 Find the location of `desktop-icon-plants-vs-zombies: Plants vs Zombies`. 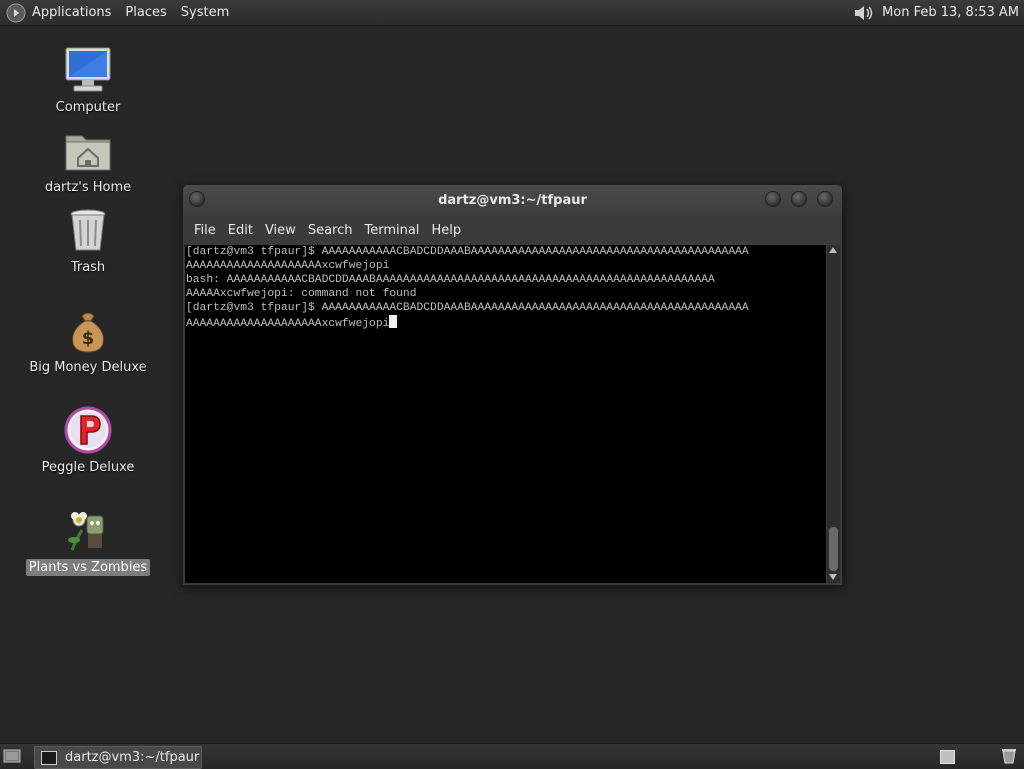

desktop-icon-plants-vs-zombies: Plants vs Zombies is located at coordinates (88, 541).